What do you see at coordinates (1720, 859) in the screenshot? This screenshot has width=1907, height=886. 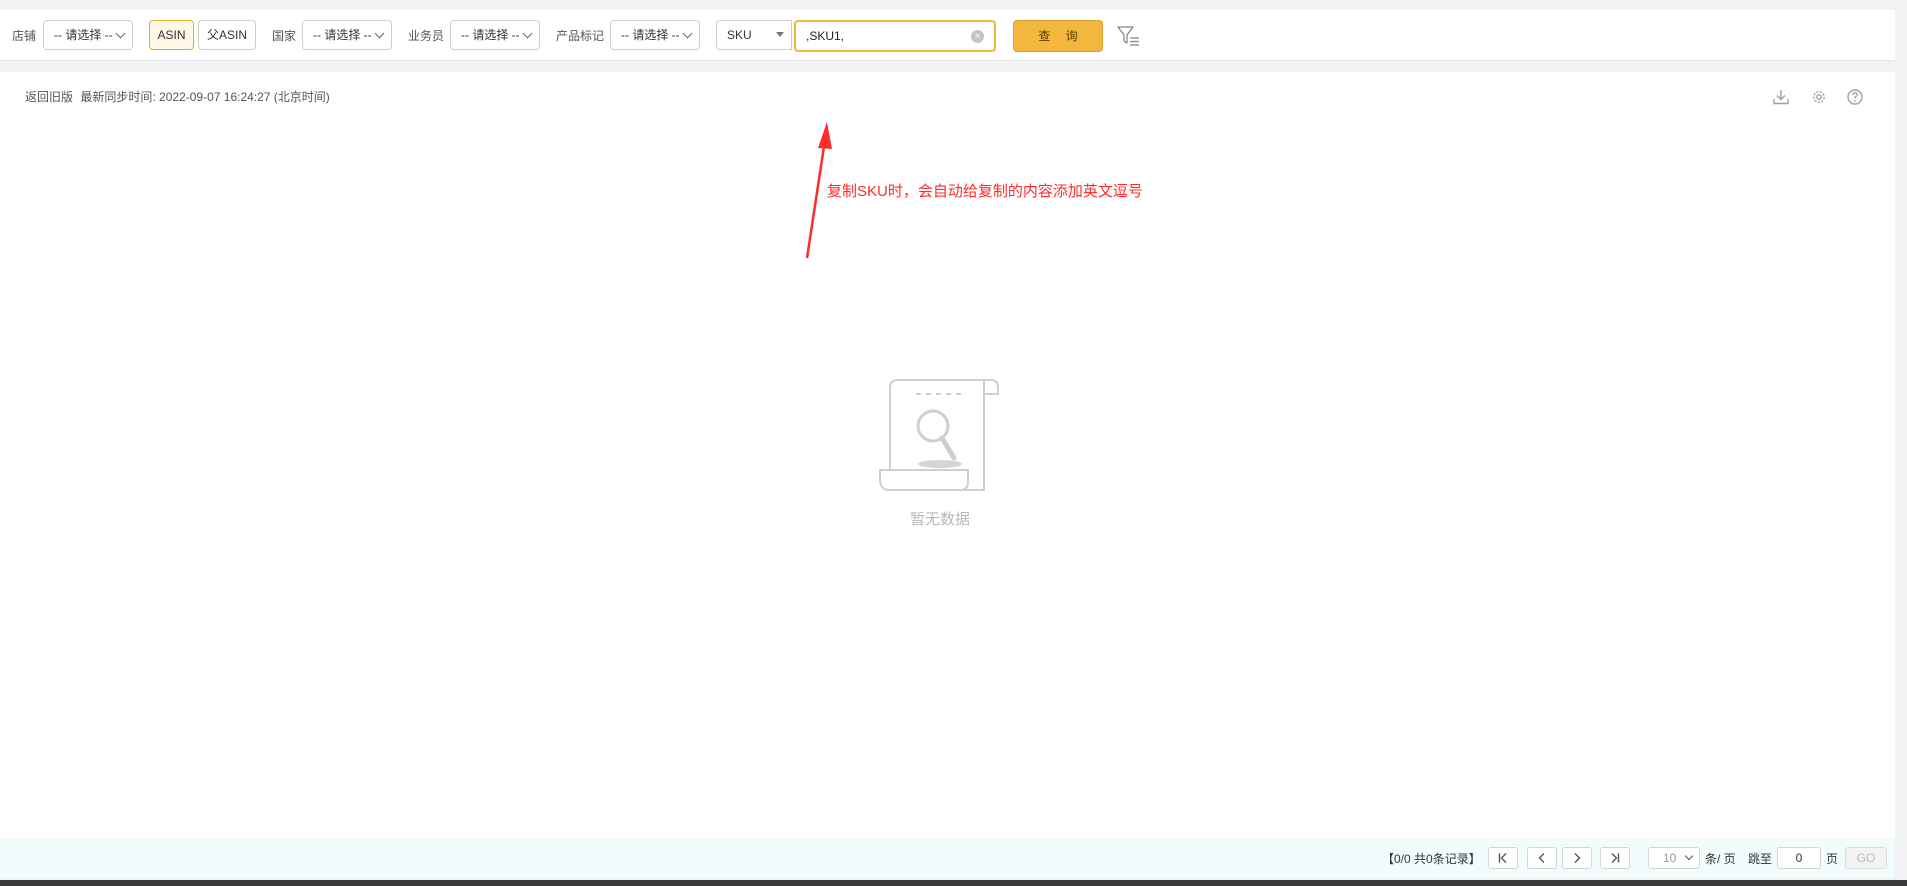 I see `per-page-label: 条/ 页` at bounding box center [1720, 859].